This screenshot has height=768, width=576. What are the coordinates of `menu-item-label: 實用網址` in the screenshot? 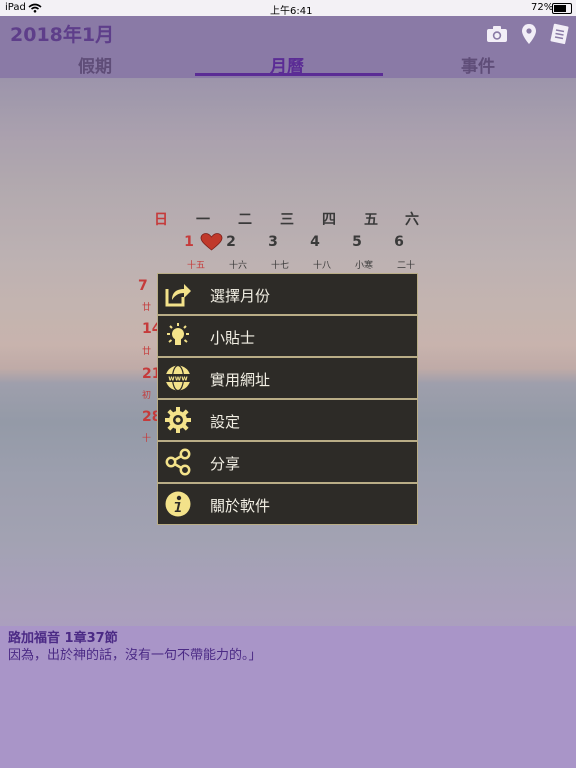 It's located at (240, 380).